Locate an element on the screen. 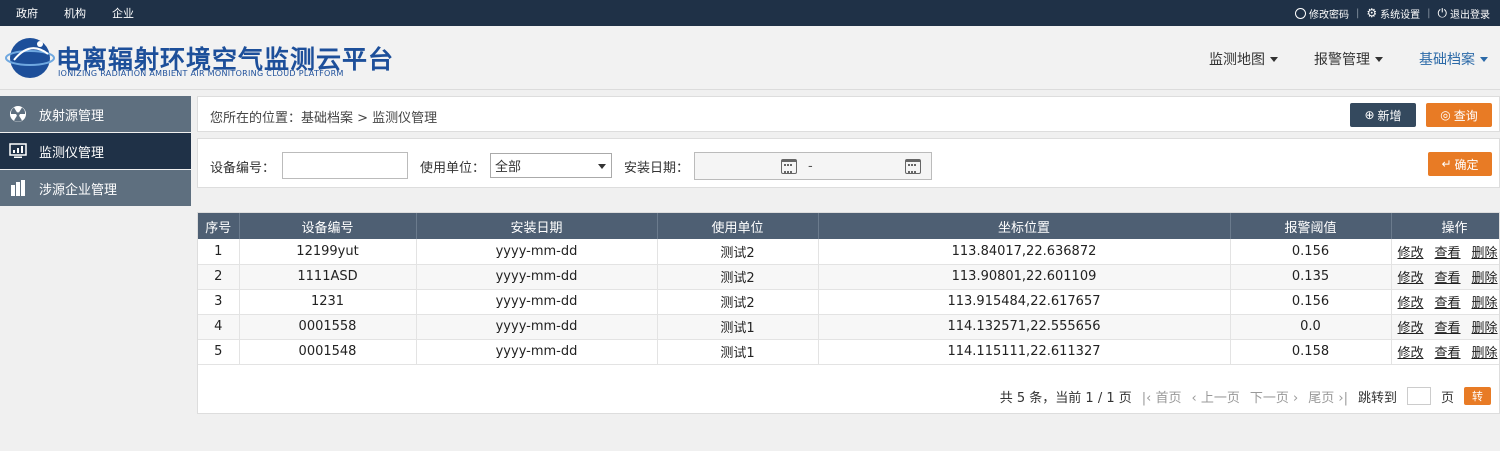  device-no-input is located at coordinates (345, 165).